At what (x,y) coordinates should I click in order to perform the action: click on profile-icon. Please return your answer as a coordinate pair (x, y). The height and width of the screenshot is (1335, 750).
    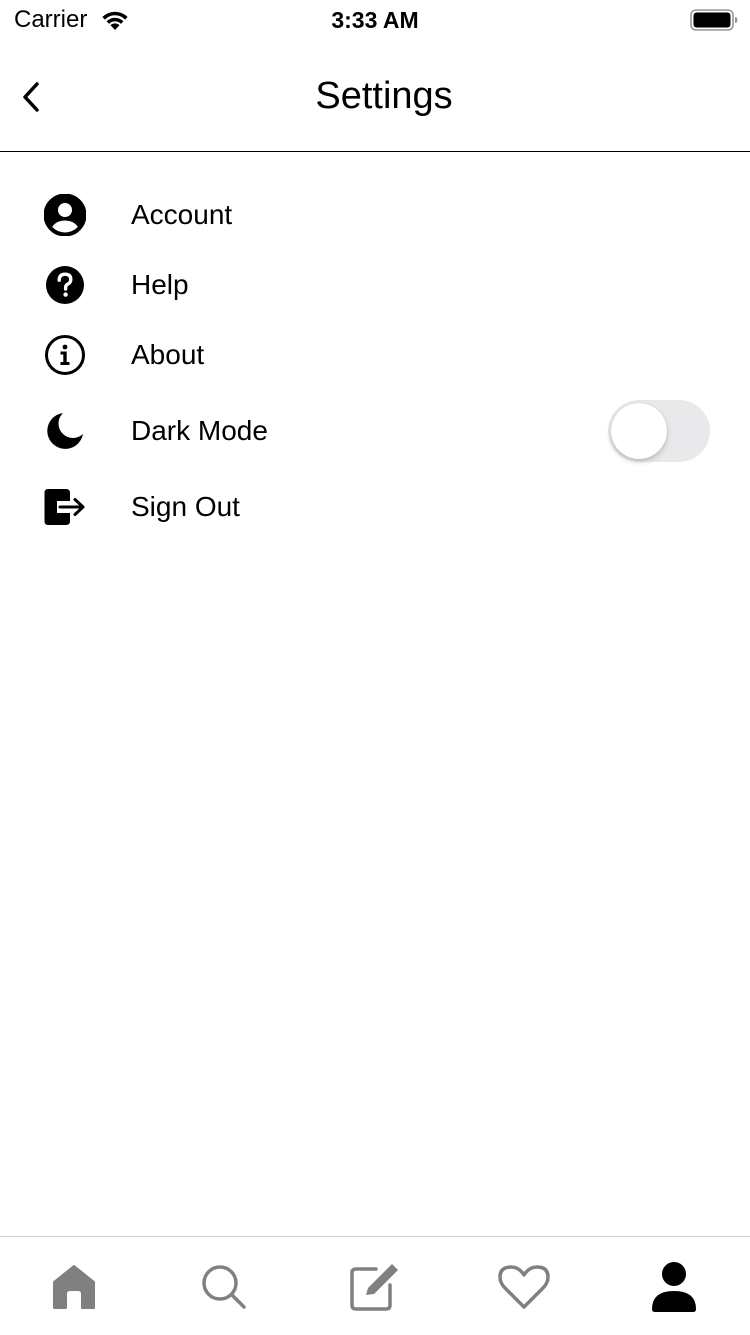
    Looking at the image, I should click on (674, 1287).